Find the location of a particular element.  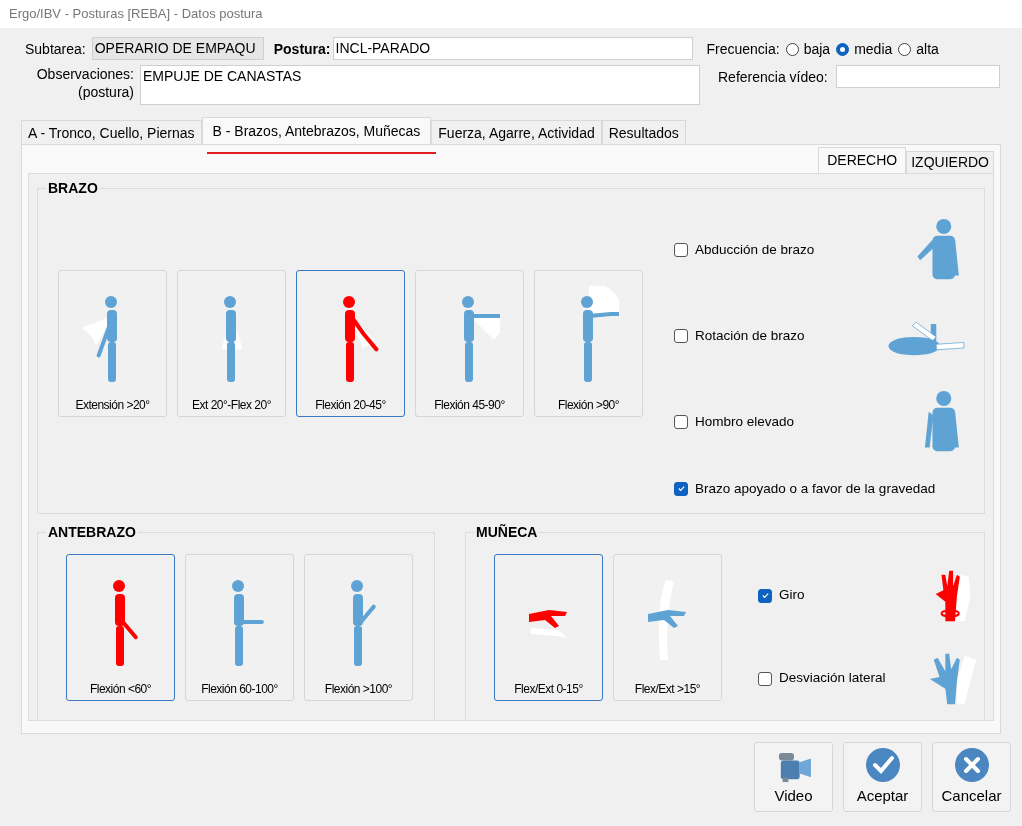

checkbox-label: Desviación lateral is located at coordinates (832, 678).